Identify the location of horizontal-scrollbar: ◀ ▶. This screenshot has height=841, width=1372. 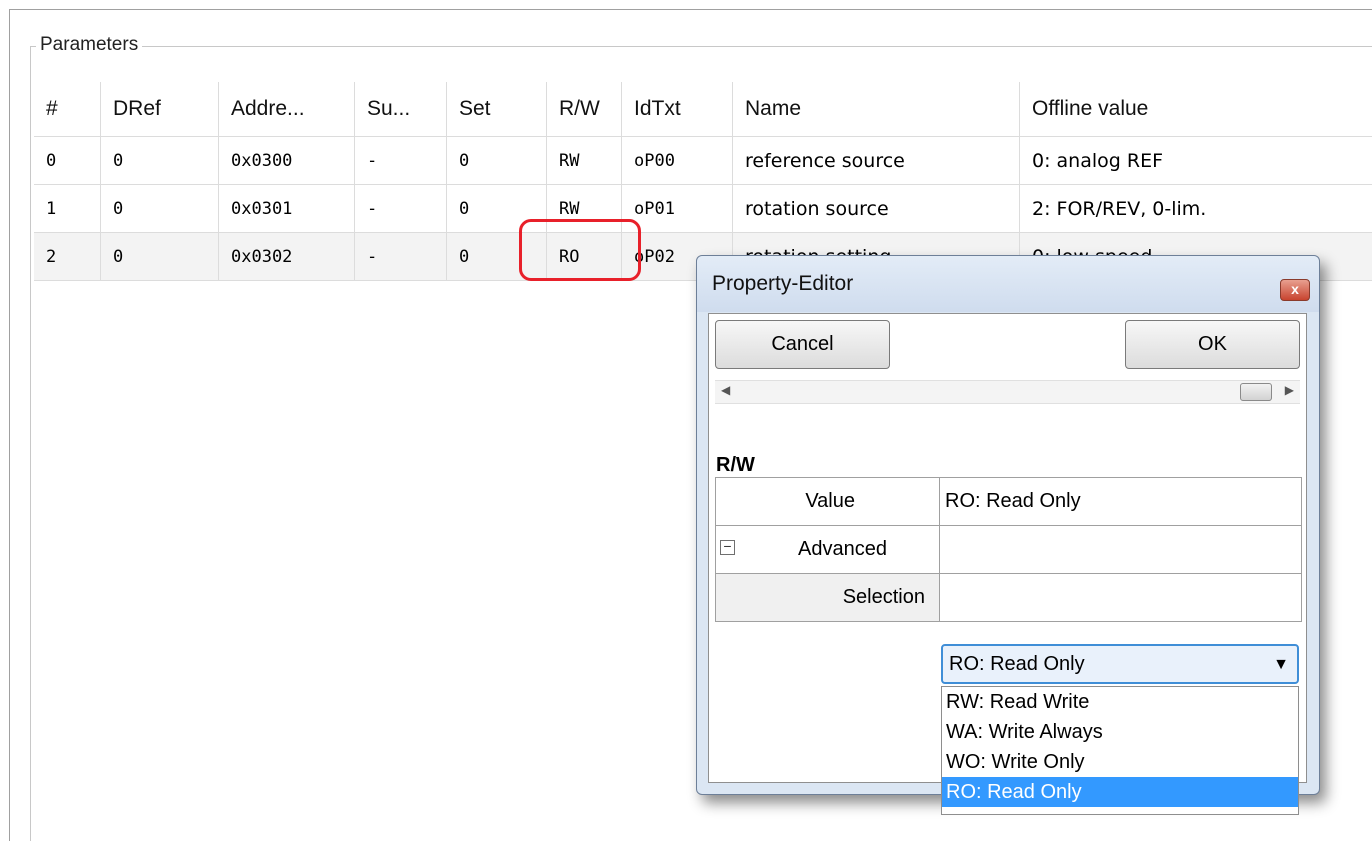
(1007, 392).